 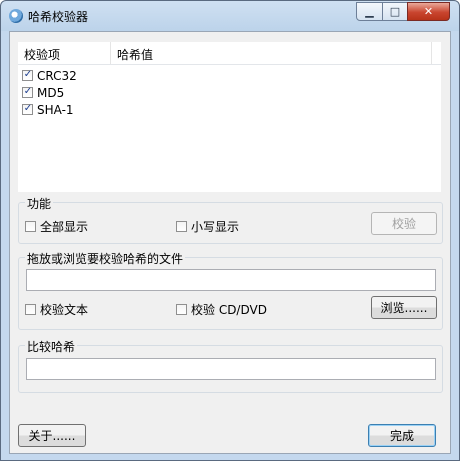 I want to click on verify-cd-label: 校验 CD/DVD, so click(x=229, y=309).